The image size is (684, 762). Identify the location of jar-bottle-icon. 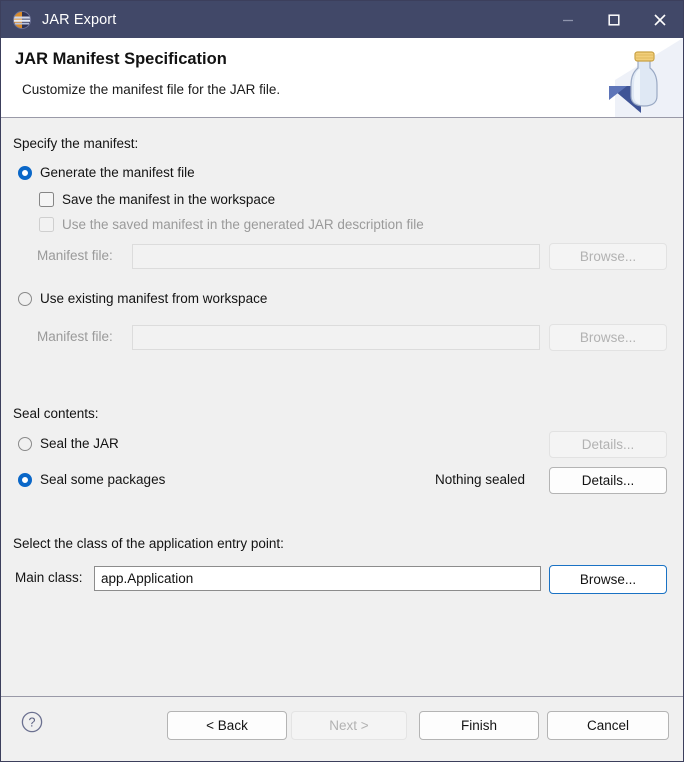
(645, 77).